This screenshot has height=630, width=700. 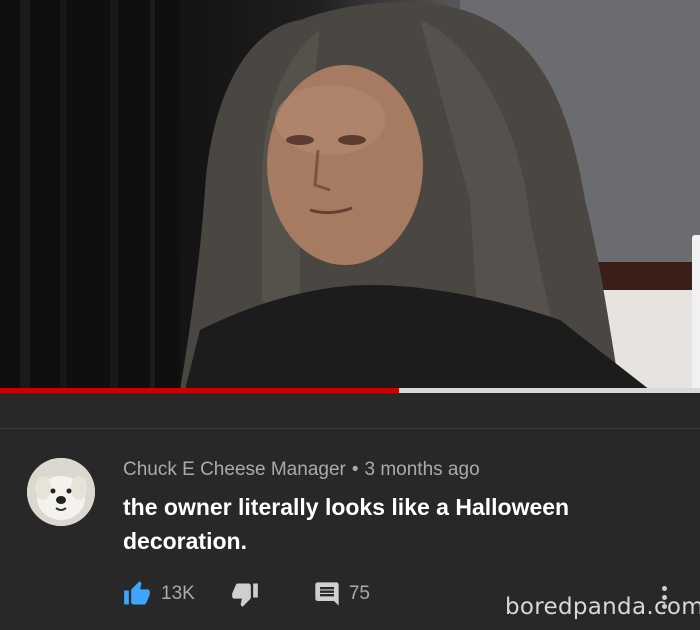 I want to click on comment-time: 3 months ago, so click(x=422, y=469).